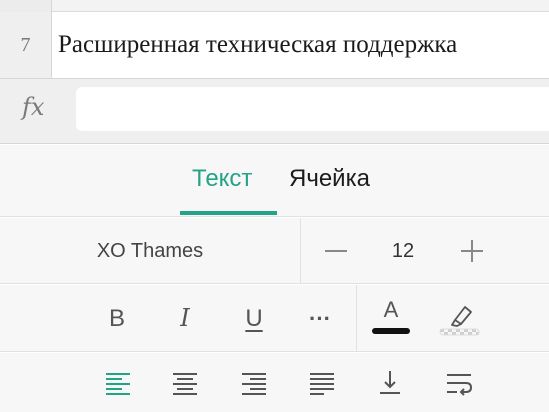  Describe the element at coordinates (33, 107) in the screenshot. I see `function-icon: fx` at that location.